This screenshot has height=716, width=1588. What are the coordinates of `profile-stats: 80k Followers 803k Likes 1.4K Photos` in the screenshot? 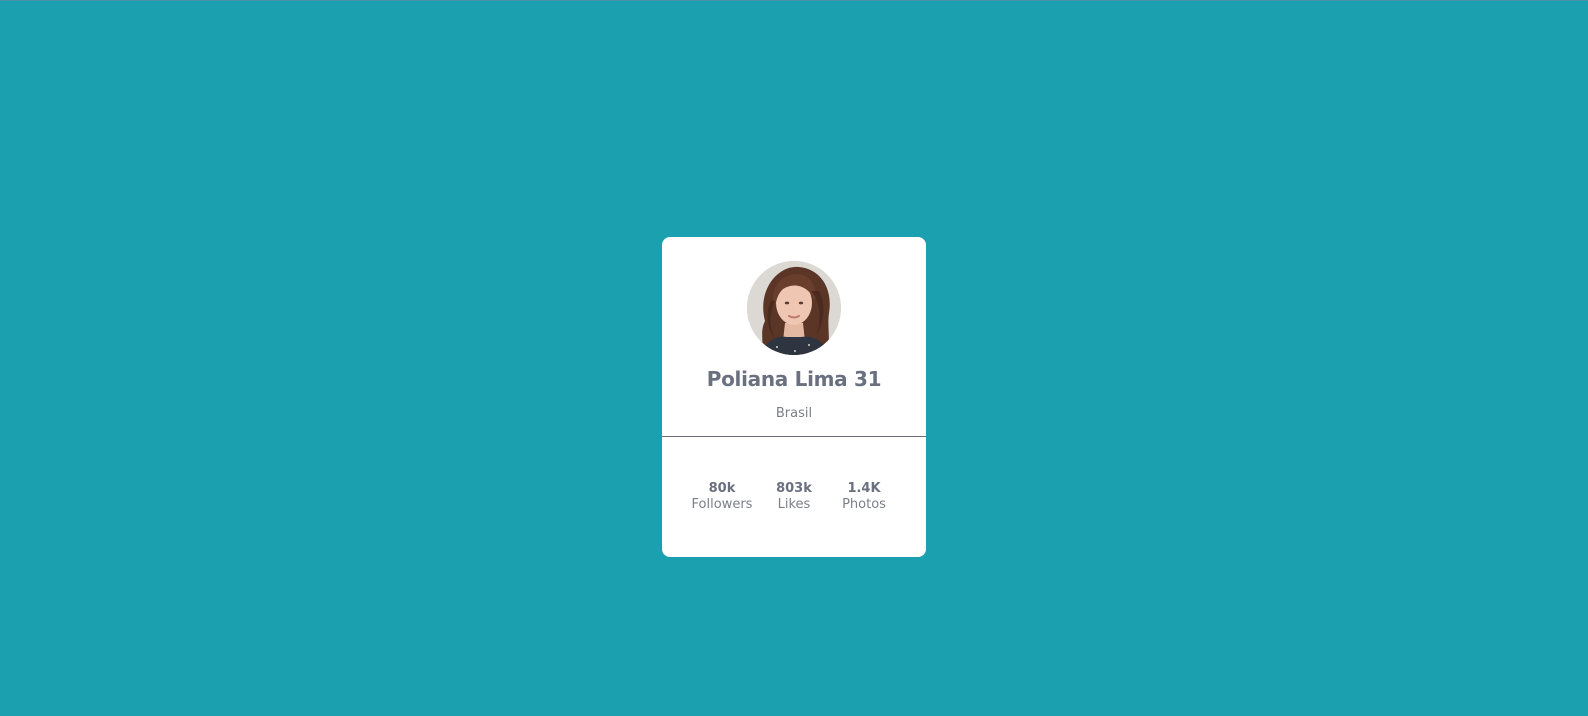 It's located at (794, 501).